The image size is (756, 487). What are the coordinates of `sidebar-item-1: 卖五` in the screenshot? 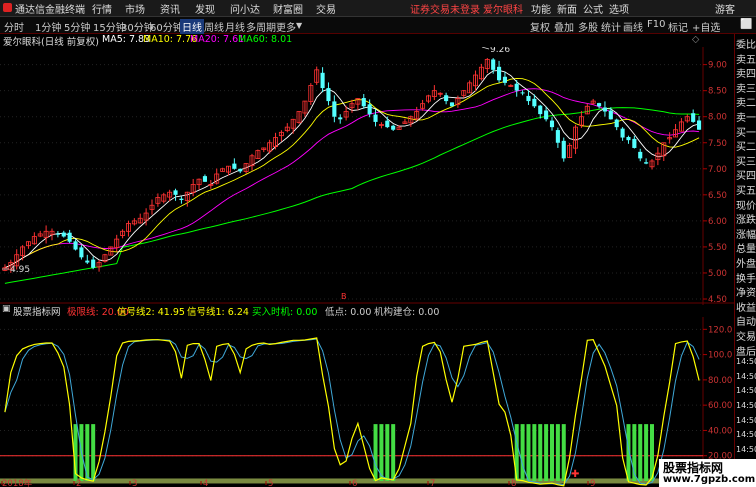 It's located at (746, 58).